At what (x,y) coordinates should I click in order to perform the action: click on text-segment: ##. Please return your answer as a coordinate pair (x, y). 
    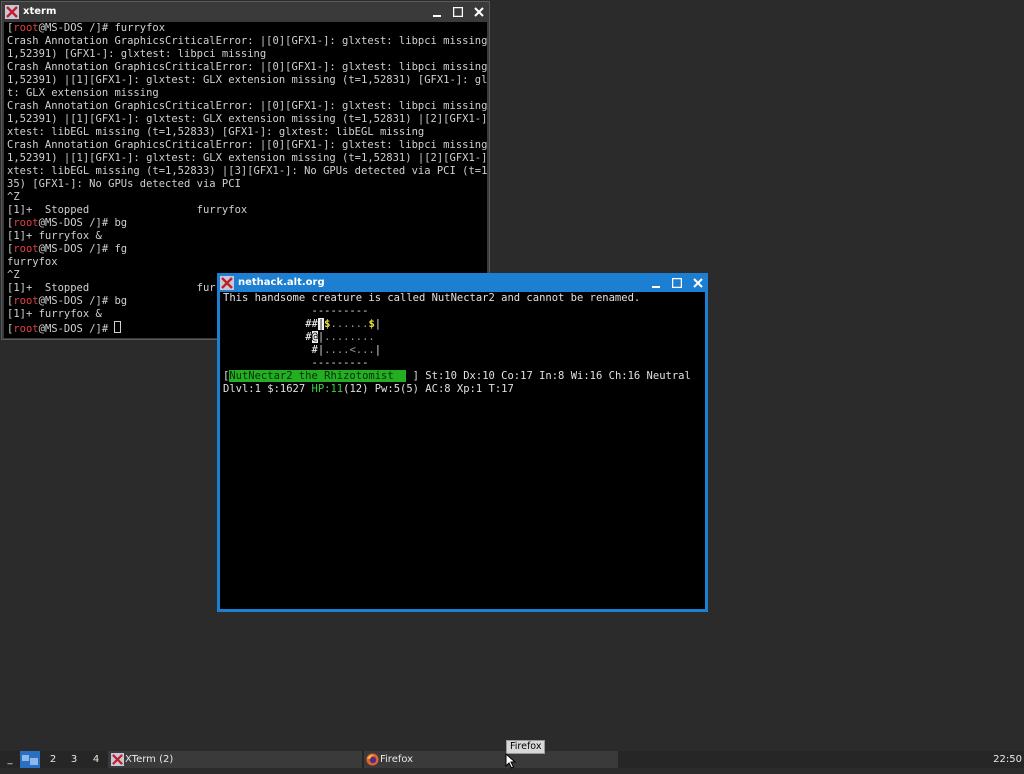
    Looking at the image, I should click on (311, 324).